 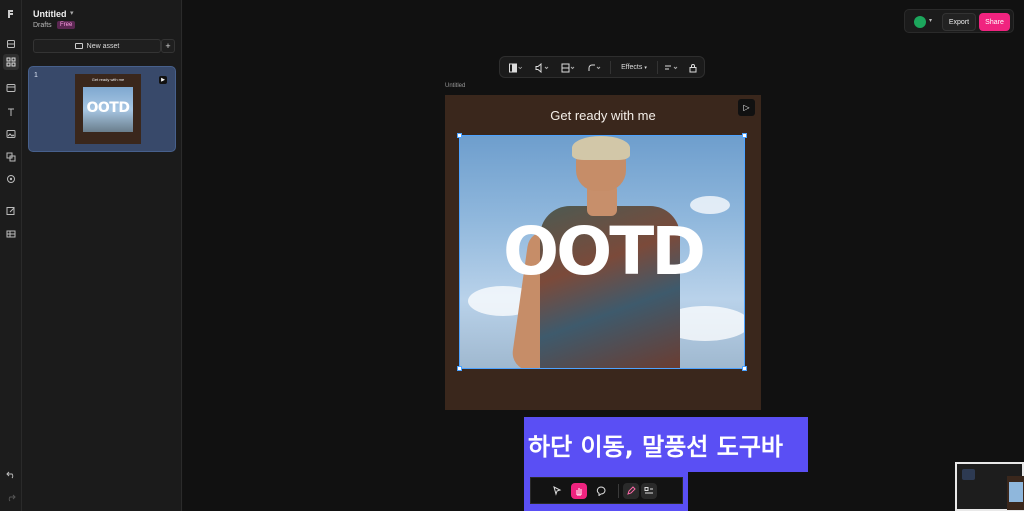 What do you see at coordinates (557, 491) in the screenshot?
I see `pointer-icon` at bounding box center [557, 491].